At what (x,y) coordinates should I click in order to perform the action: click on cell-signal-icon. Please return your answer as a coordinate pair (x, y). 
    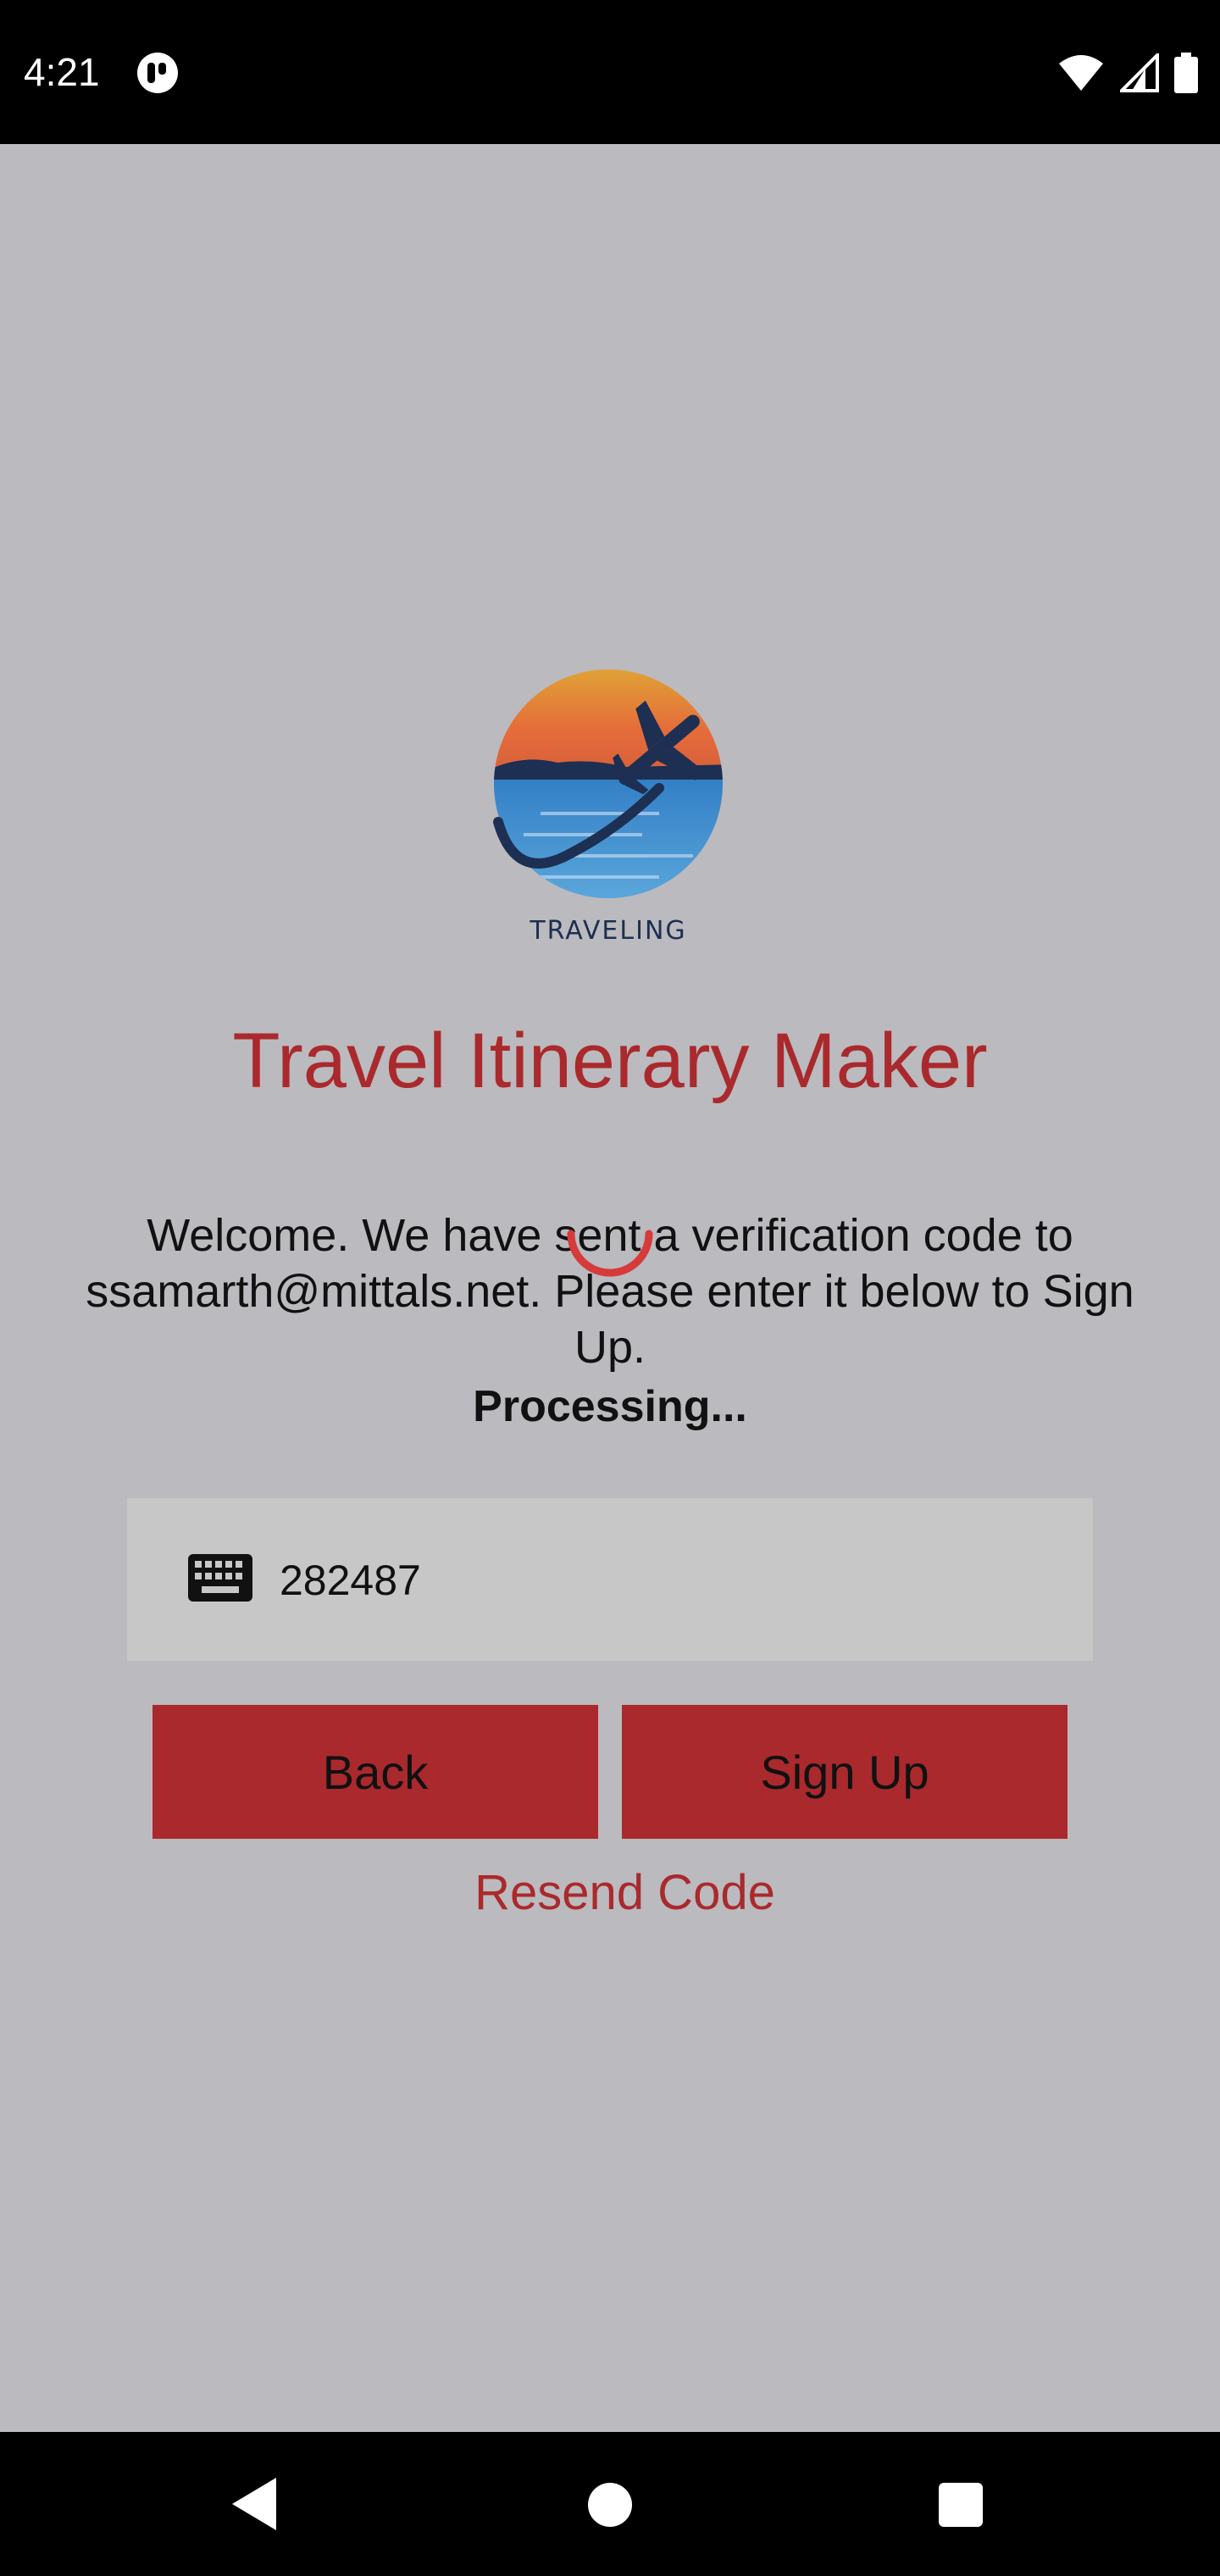
    Looking at the image, I should click on (1139, 72).